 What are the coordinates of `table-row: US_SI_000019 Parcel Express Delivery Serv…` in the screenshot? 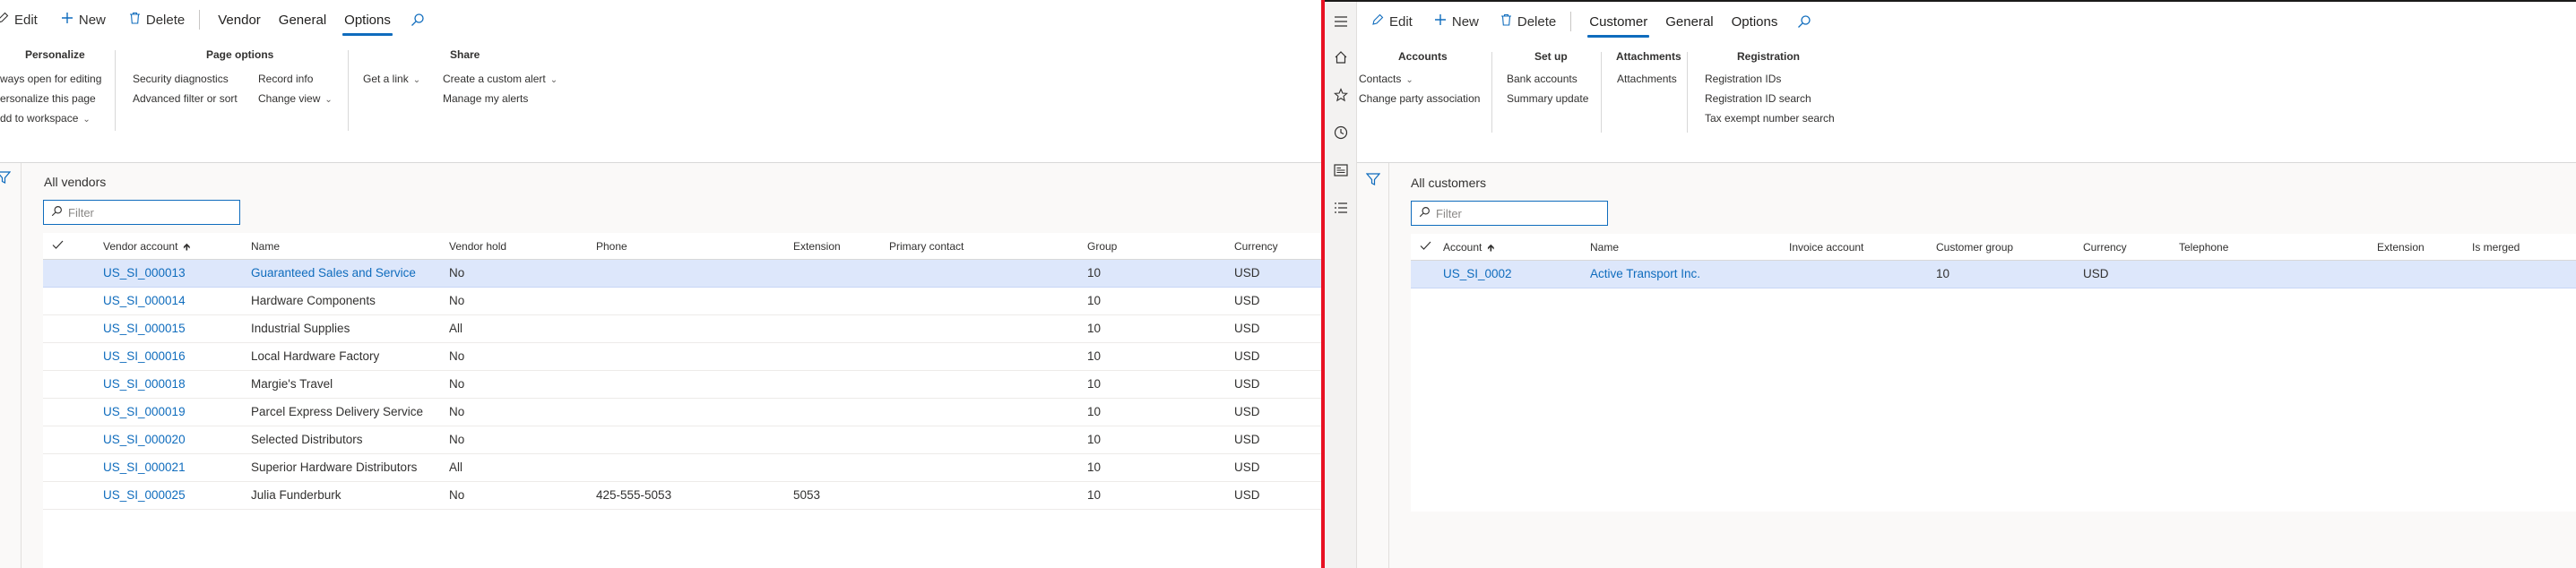 It's located at (682, 412).